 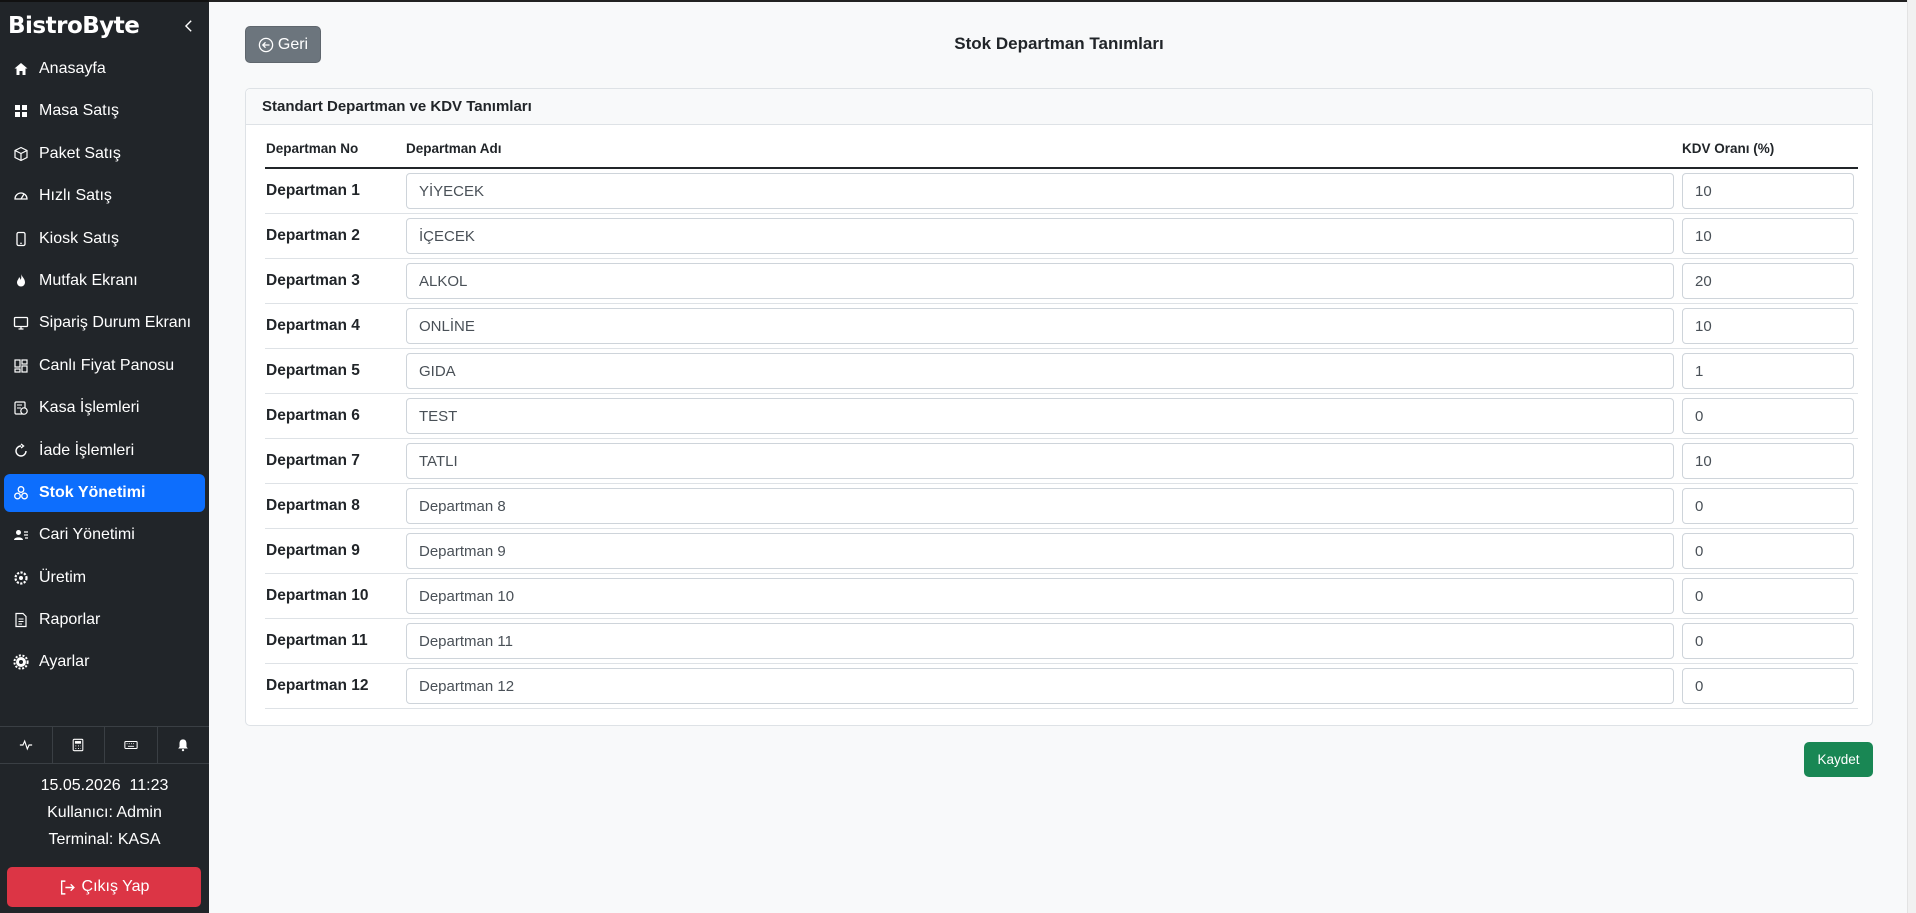 I want to click on gear-icon, so click(x=21, y=662).